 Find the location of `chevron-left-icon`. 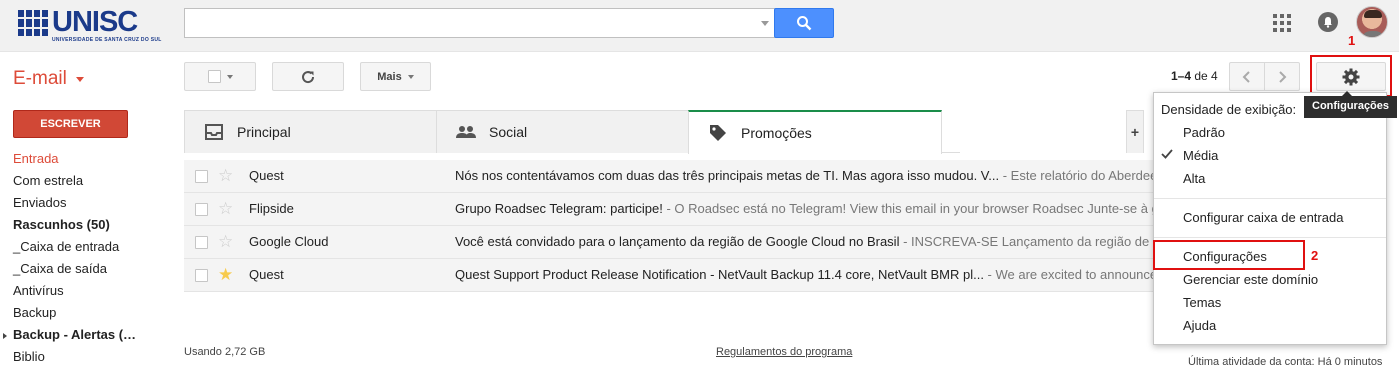

chevron-left-icon is located at coordinates (1246, 76).